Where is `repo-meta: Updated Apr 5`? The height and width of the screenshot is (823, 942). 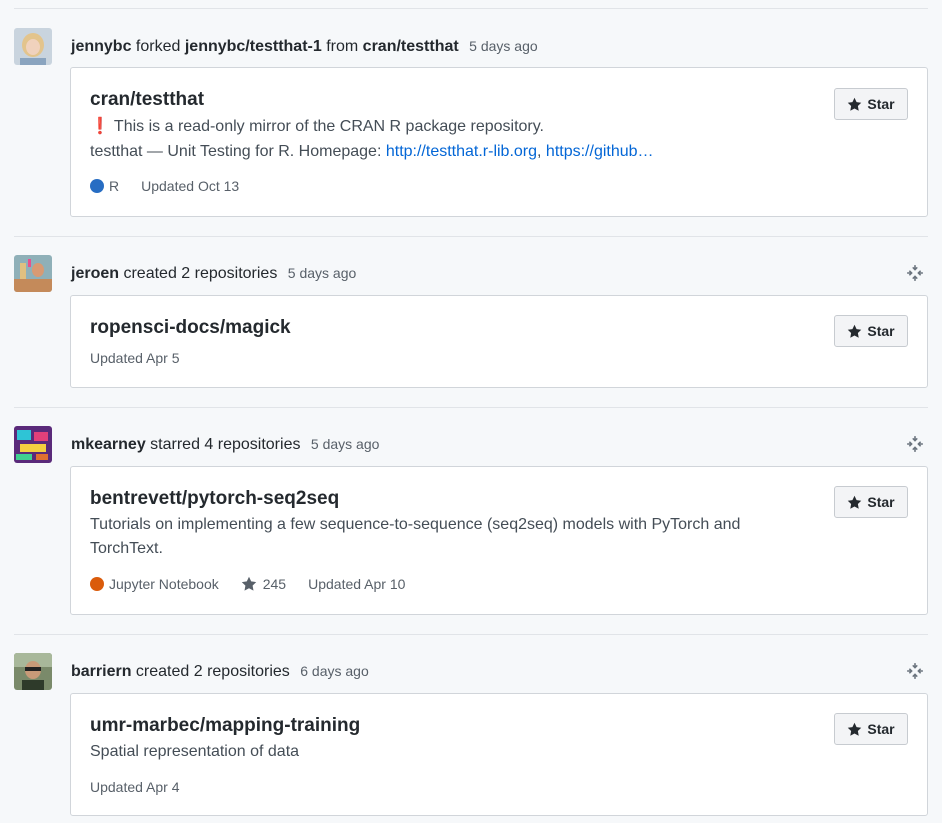
repo-meta: Updated Apr 5 is located at coordinates (135, 358).